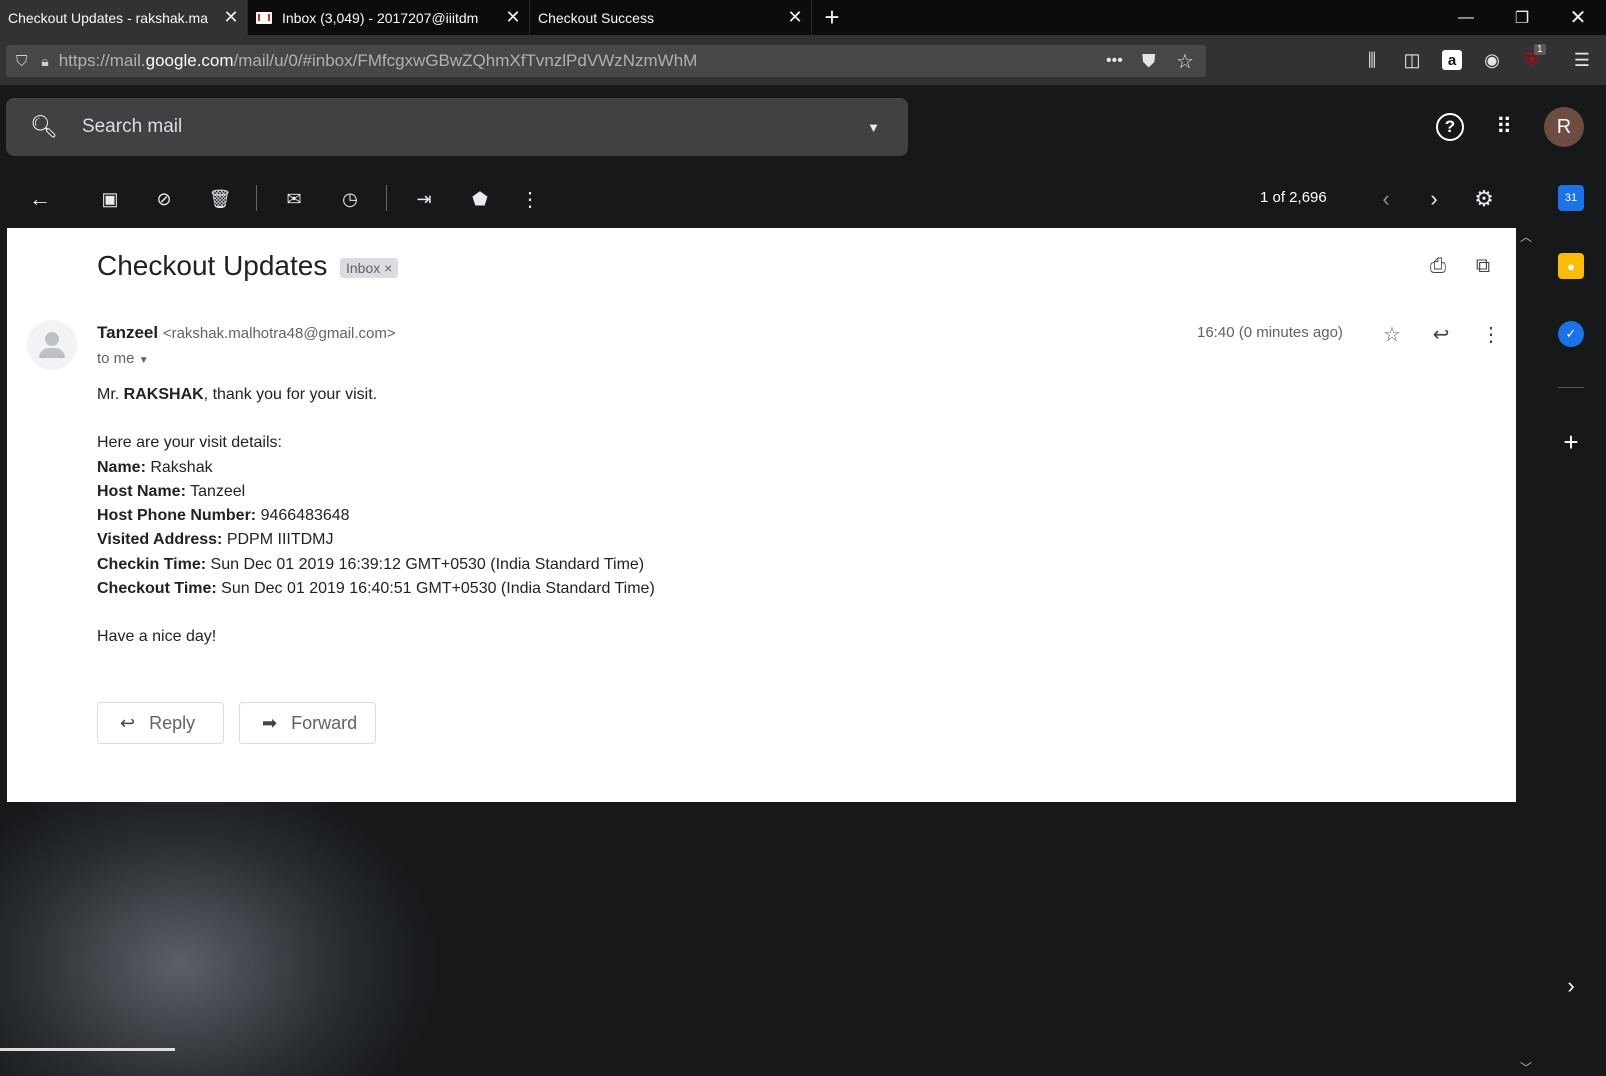 The image size is (1606, 1076). Describe the element at coordinates (87, 1049) in the screenshot. I see `scroll-indicator` at that location.